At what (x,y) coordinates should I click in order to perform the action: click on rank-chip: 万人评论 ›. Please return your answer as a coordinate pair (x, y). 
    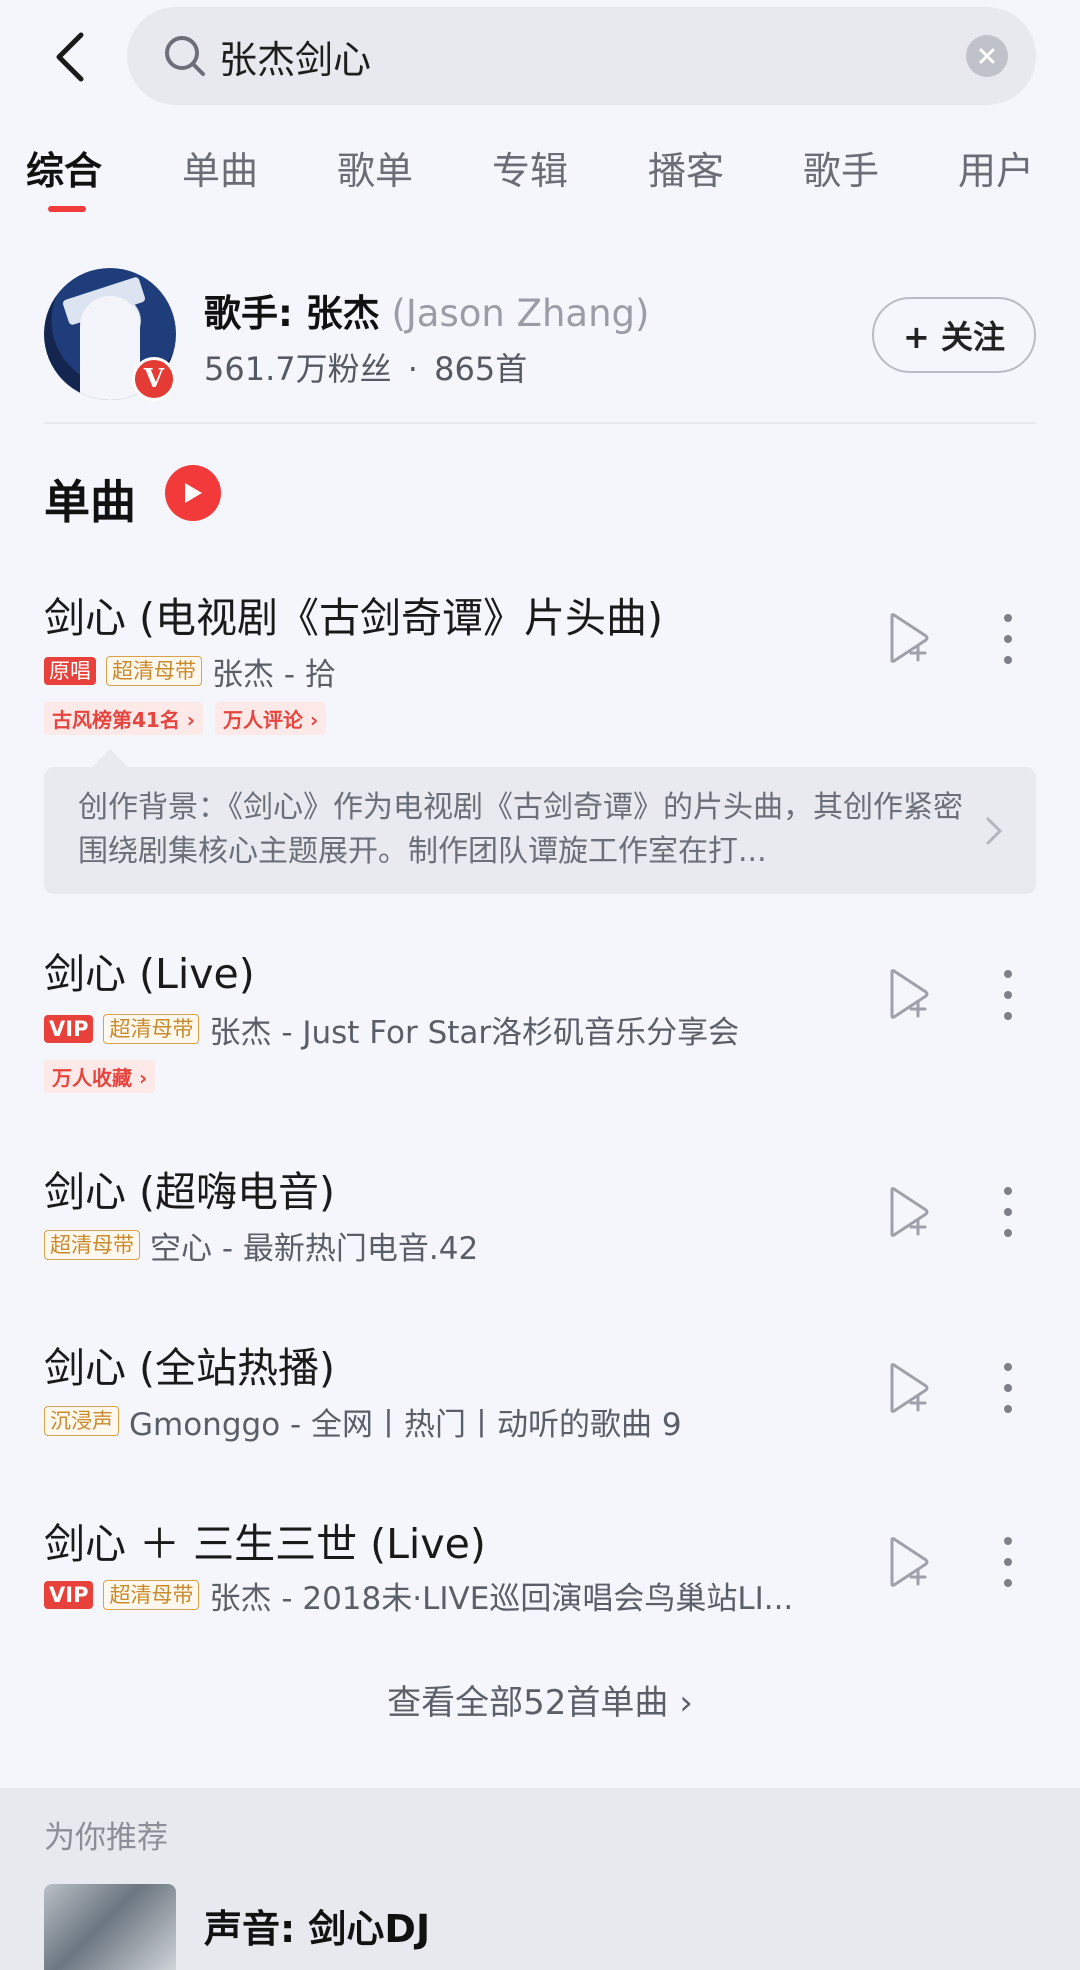
    Looking at the image, I should click on (271, 718).